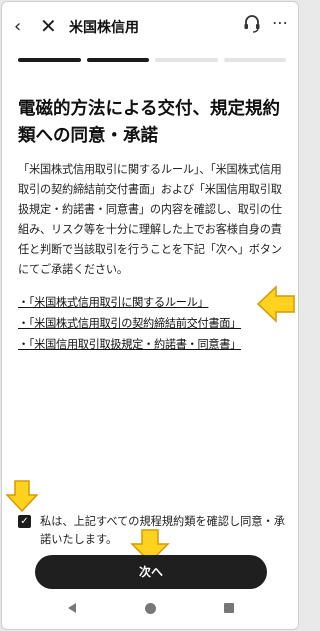  I want to click on next-button: 次へ, so click(151, 572).